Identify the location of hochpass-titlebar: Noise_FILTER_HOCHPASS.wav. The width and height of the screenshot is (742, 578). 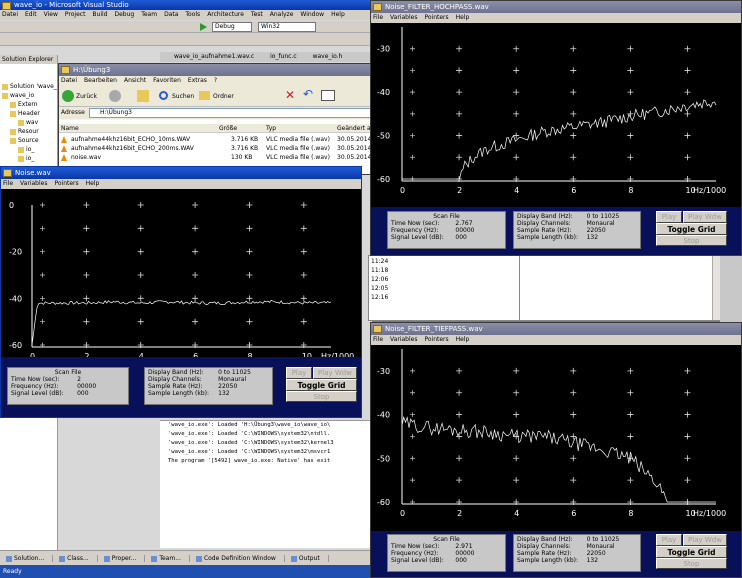
(556, 7).